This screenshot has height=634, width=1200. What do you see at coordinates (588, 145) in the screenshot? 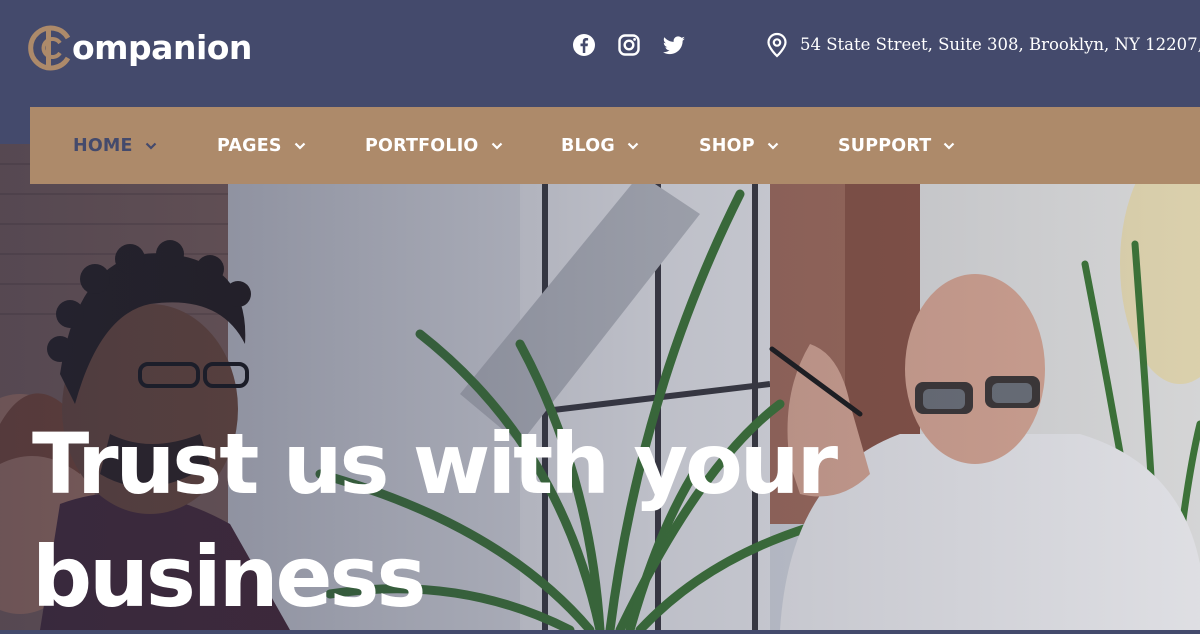
I see `nav-label: BLOG` at bounding box center [588, 145].